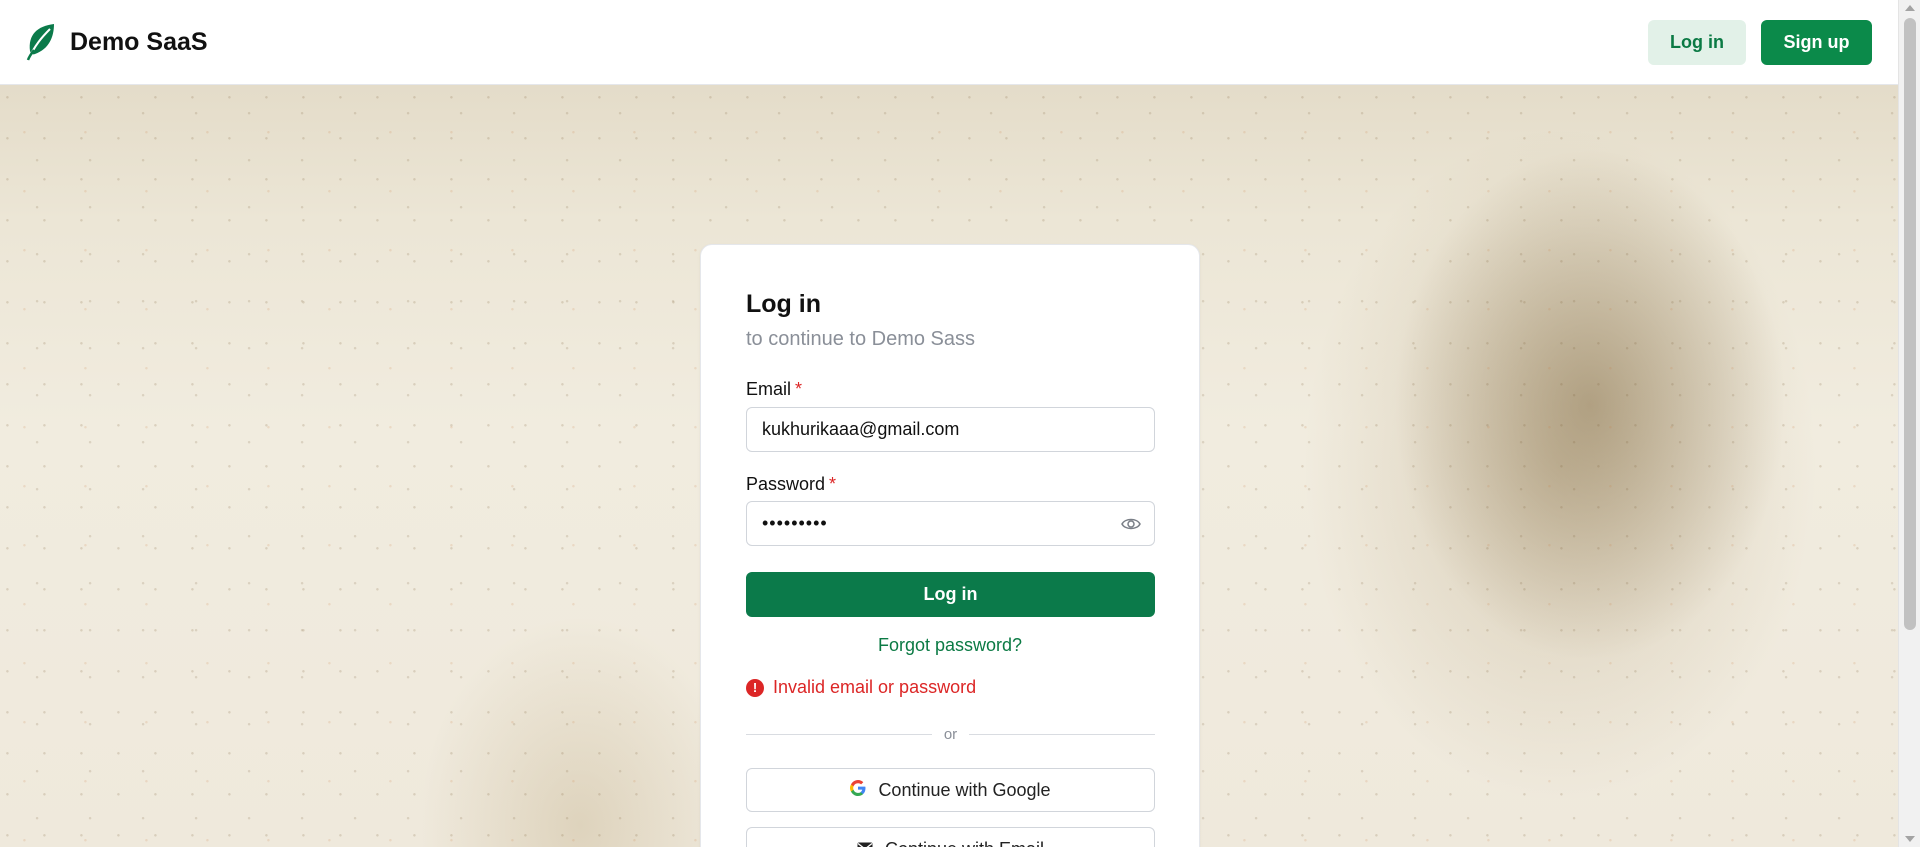 This screenshot has height=847, width=1920. Describe the element at coordinates (1697, 42) in the screenshot. I see `header-login-button: Log in` at that location.